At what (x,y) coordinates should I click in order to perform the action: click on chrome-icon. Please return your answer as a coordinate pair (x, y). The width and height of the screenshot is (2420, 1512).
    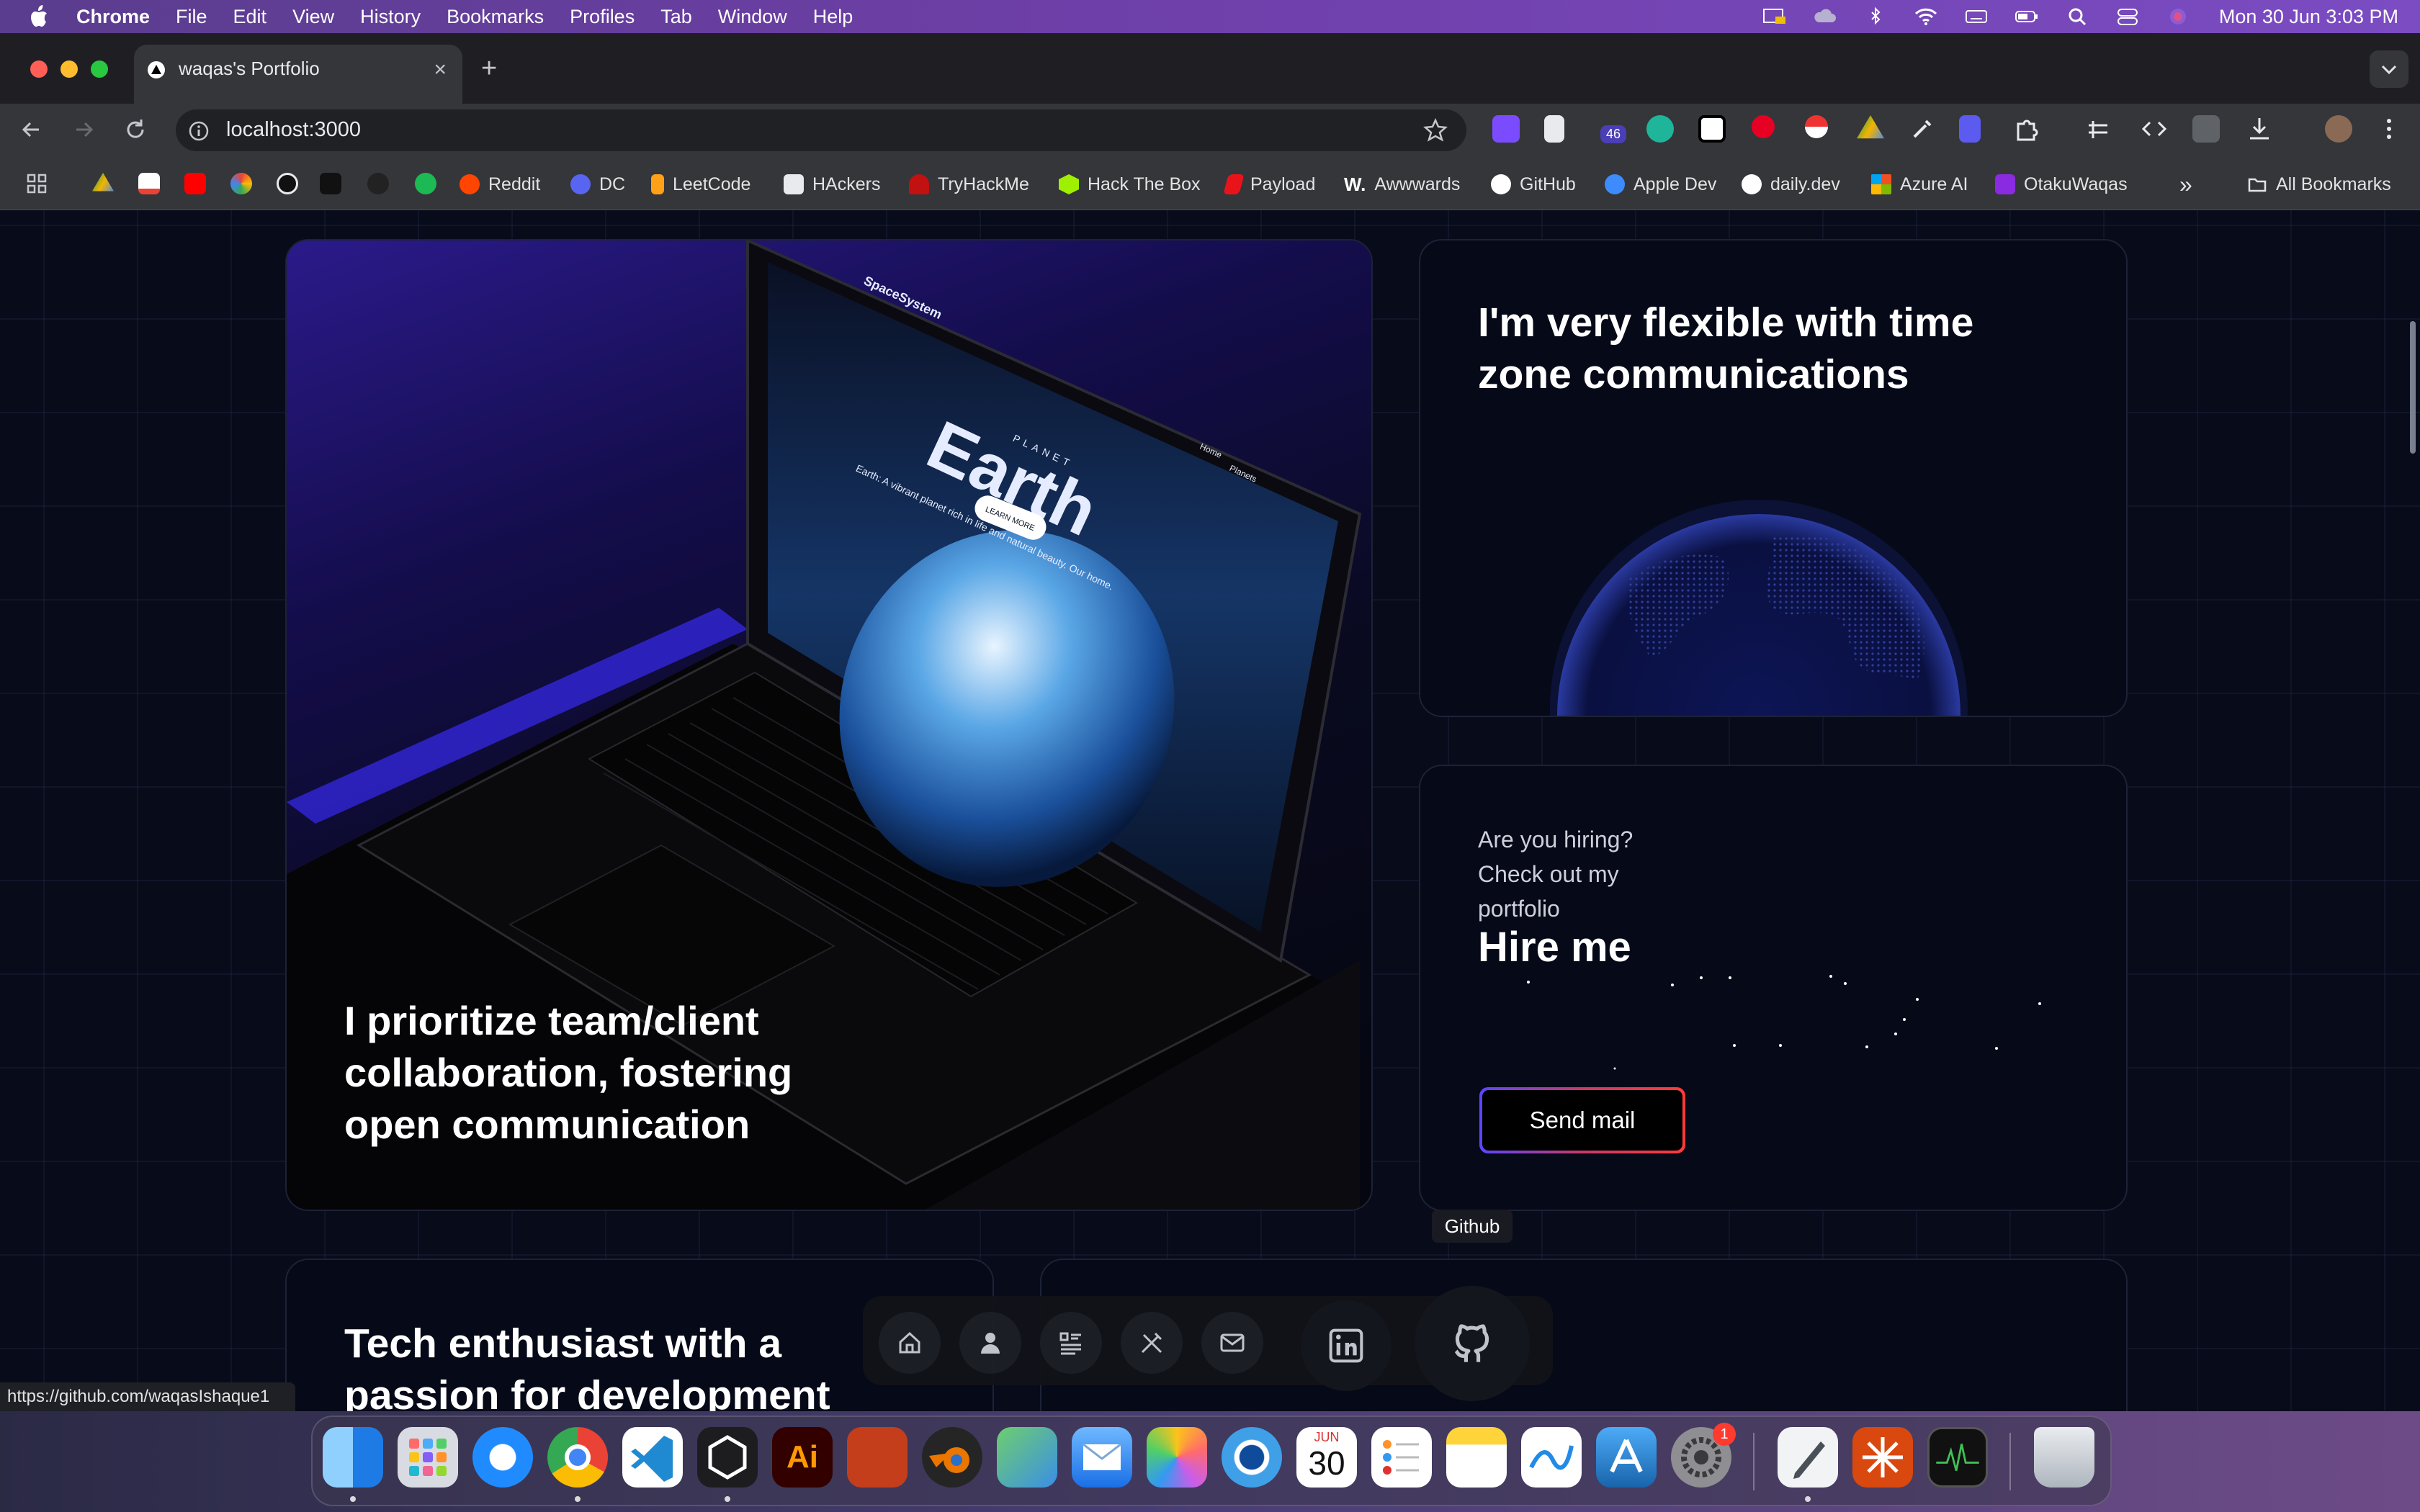
    Looking at the image, I should click on (577, 1457).